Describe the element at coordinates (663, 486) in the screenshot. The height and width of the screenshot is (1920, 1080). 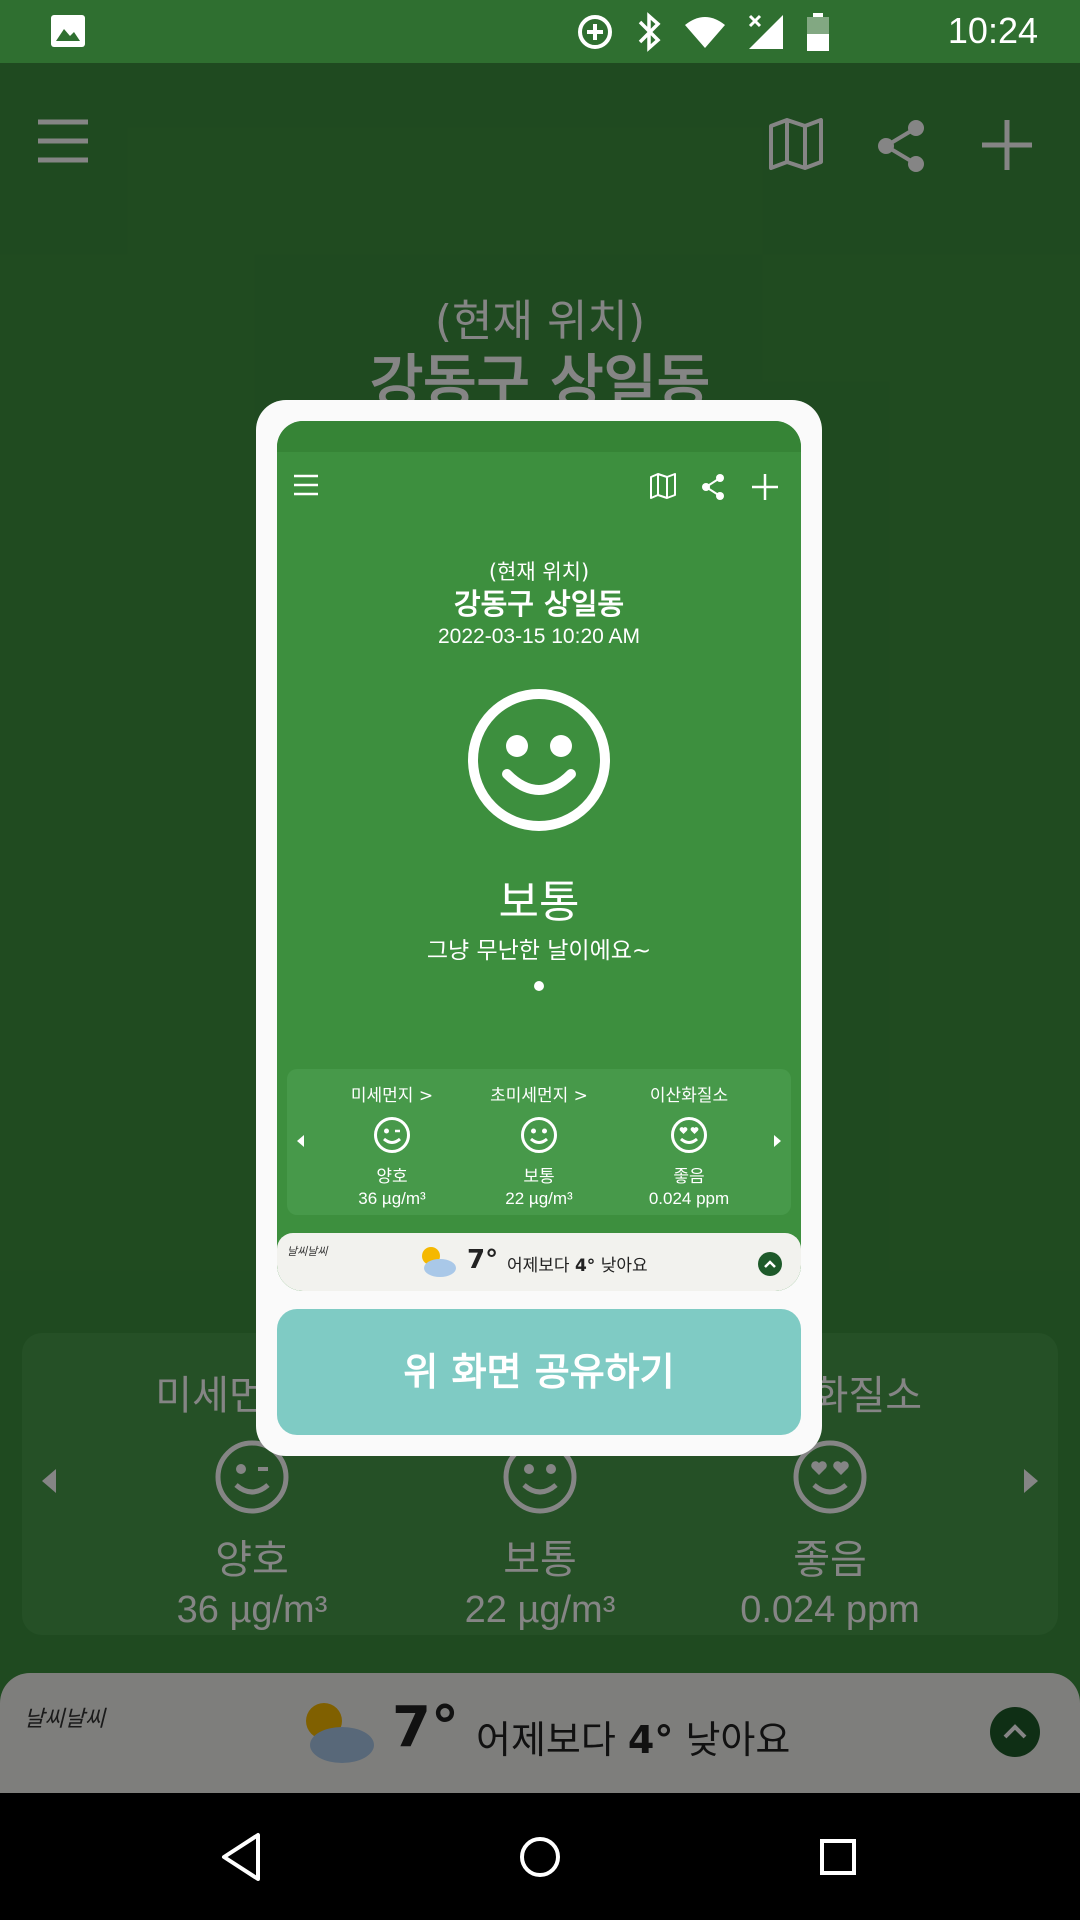
I see `preview-map-icon` at that location.